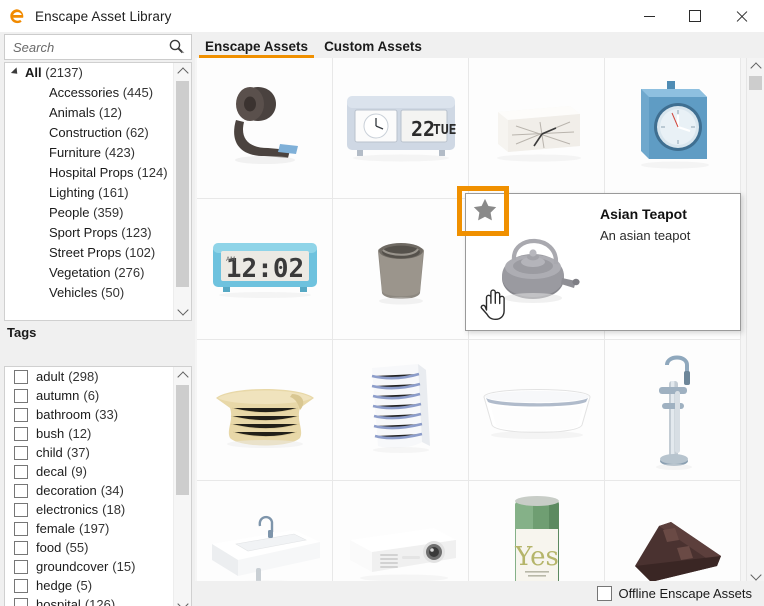  Describe the element at coordinates (89, 273) in the screenshot. I see `category-item-vegetation: Vegetation (276)` at that location.